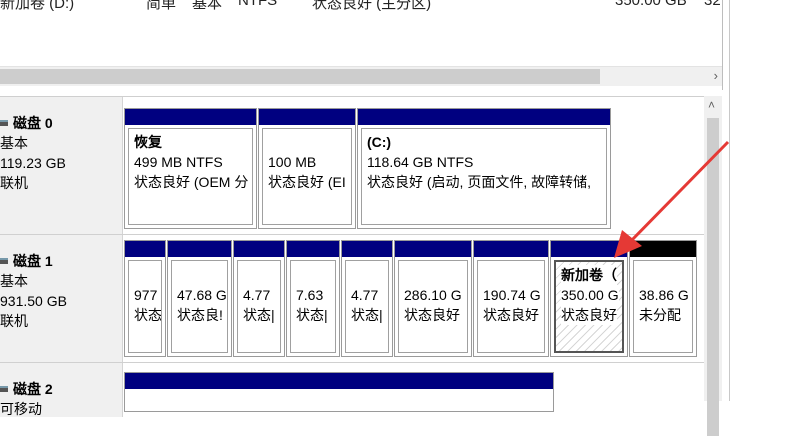 This screenshot has width=802, height=436. Describe the element at coordinates (33, 301) in the screenshot. I see `disk-1-size: 931.50 GB` at that location.